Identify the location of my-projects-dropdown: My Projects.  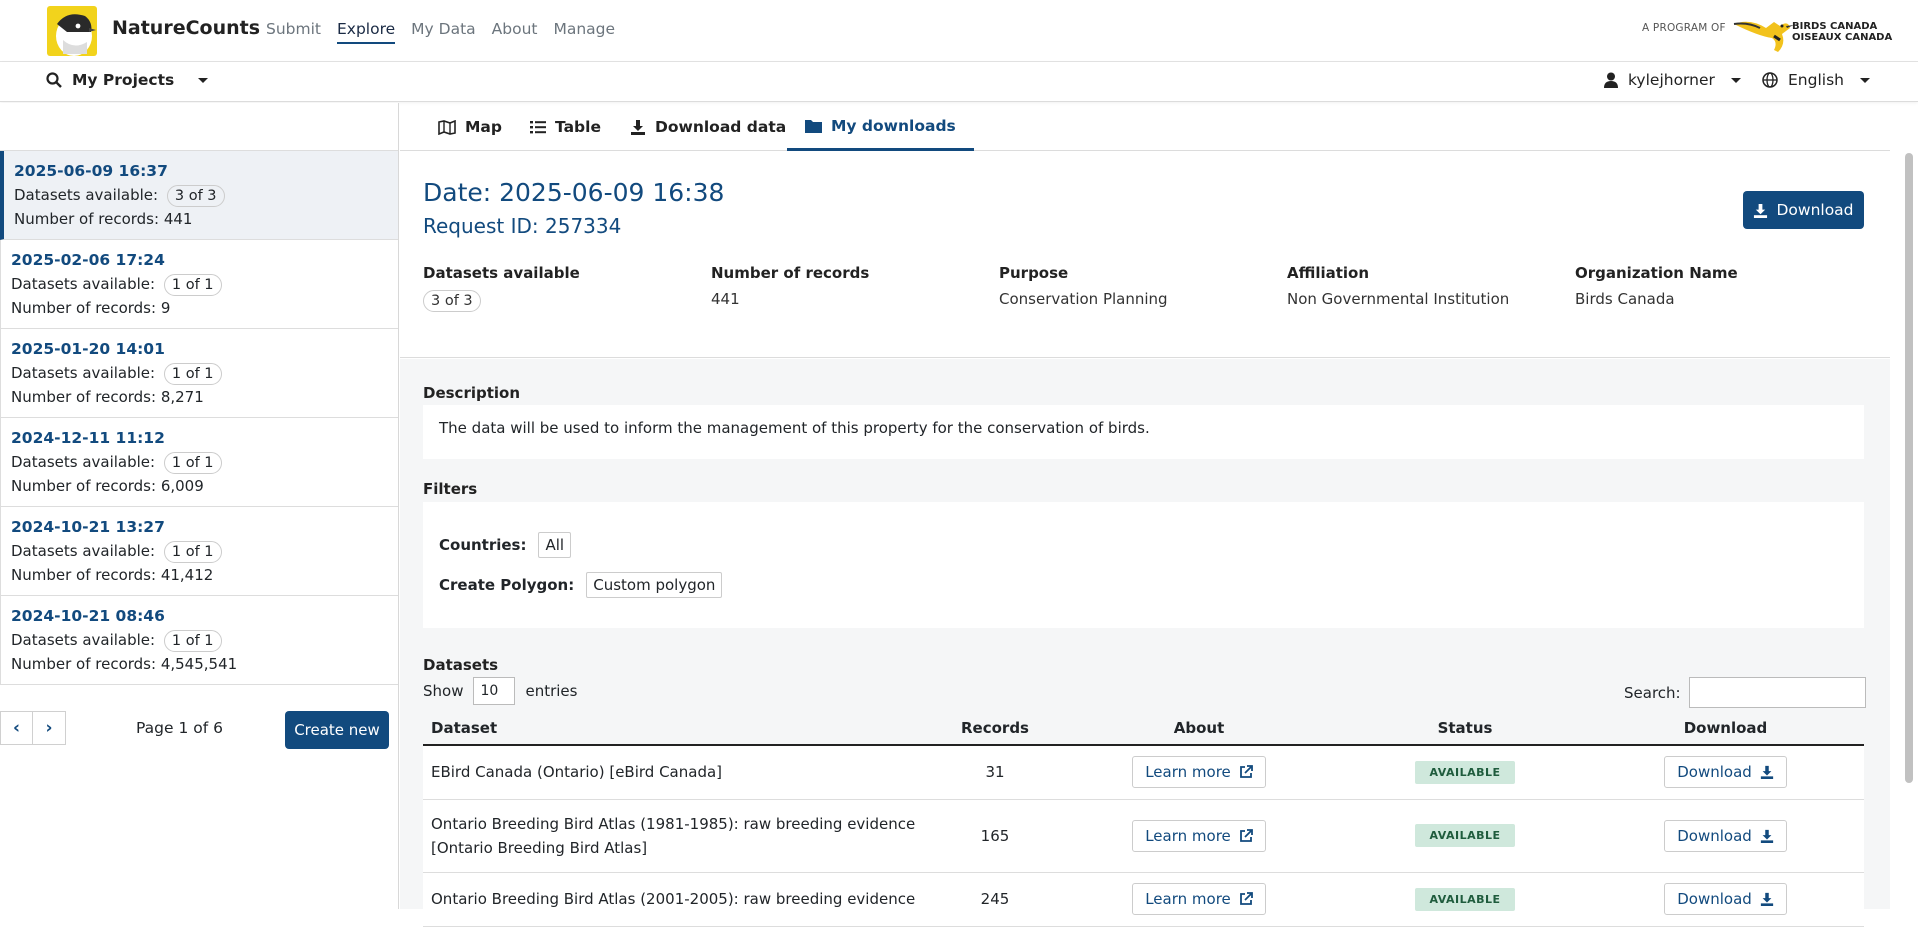
(127, 80).